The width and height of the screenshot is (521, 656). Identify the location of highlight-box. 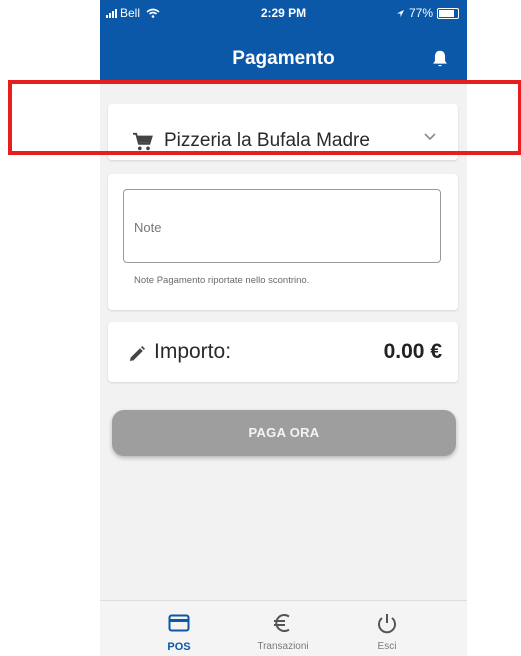
(264, 117).